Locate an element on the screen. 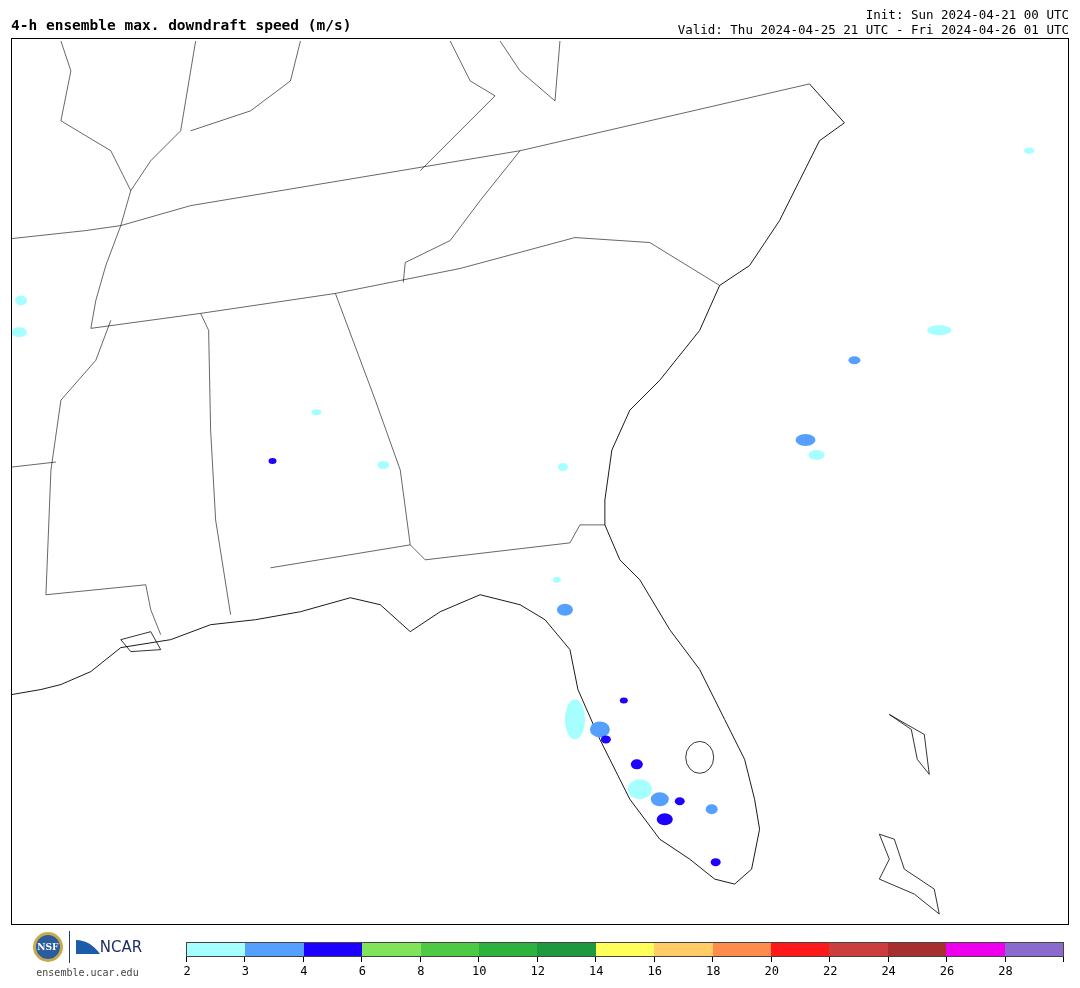 Image resolution: width=1080 pixels, height=988 pixels. tick-label: 4 is located at coordinates (304, 971).